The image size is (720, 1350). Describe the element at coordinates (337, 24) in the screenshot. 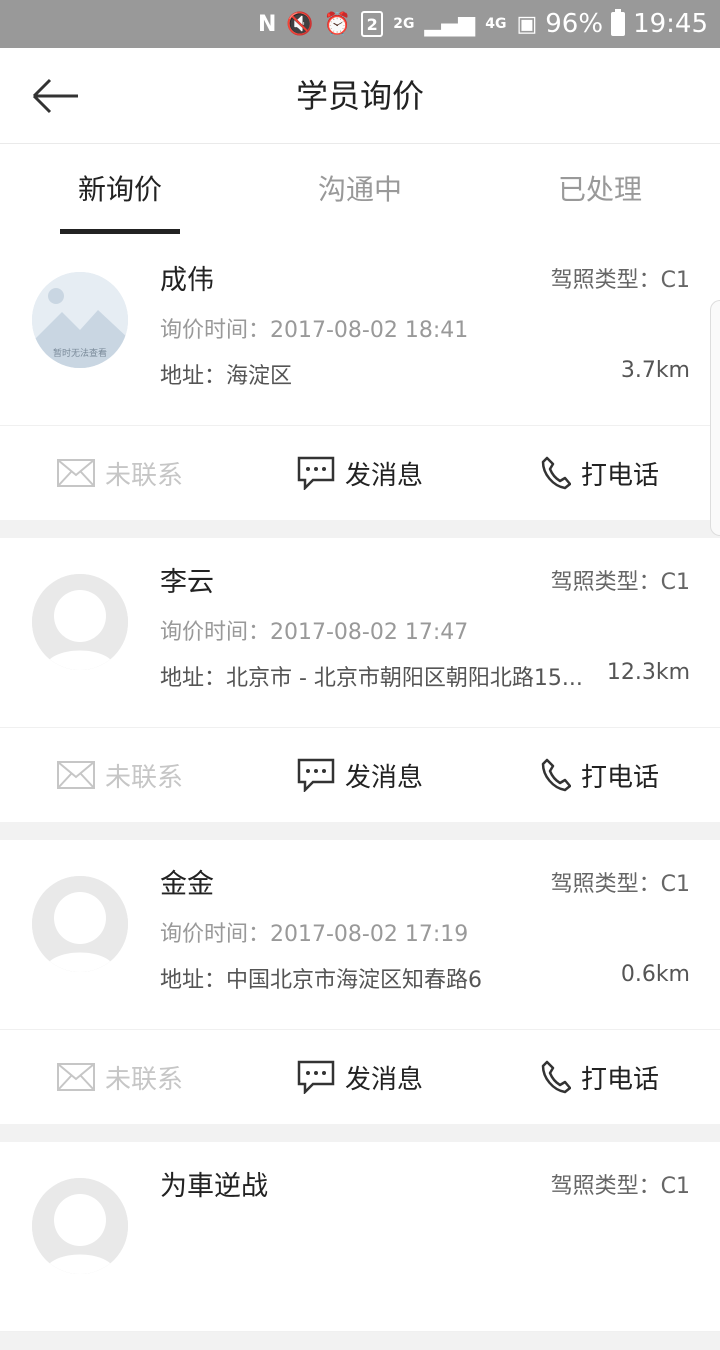

I see `alarm-icon: ⏰` at that location.